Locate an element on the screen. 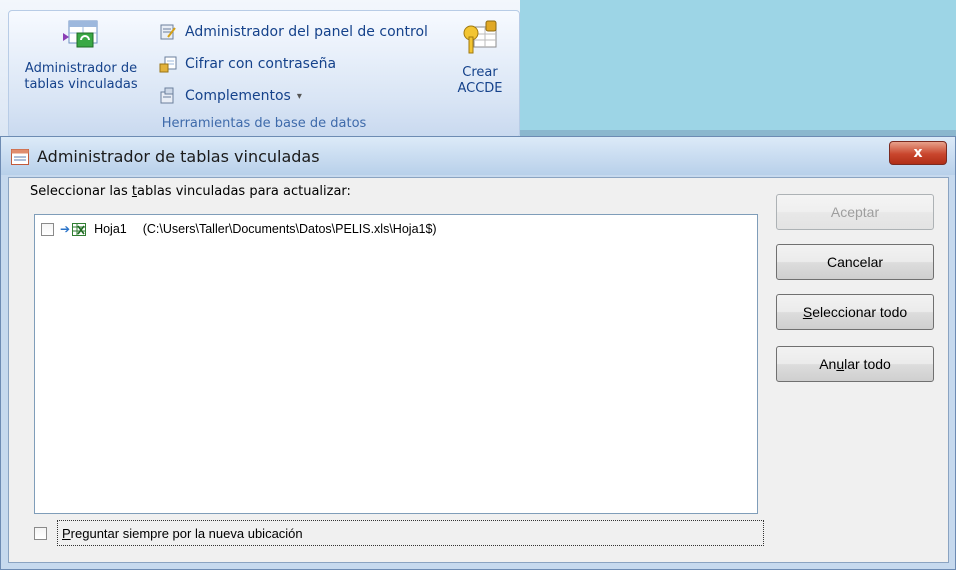  key-lock-icon is located at coordinates (480, 37).